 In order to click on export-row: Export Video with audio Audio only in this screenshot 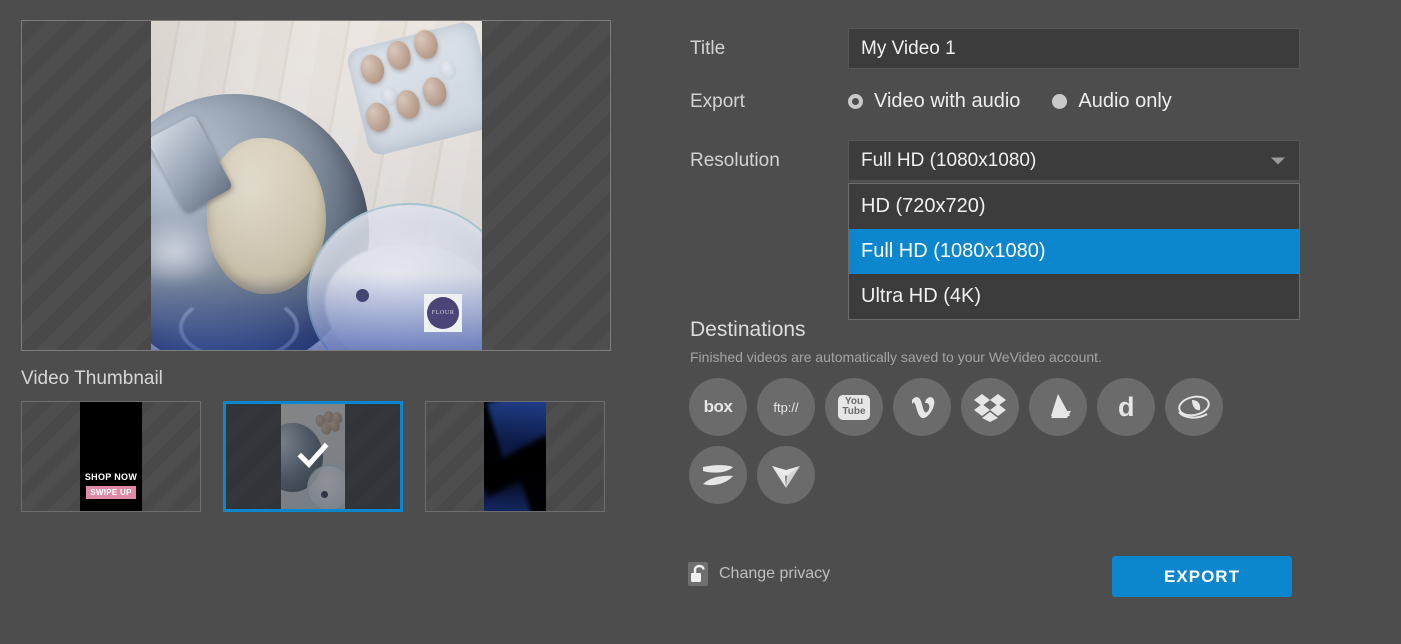, I will do `click(947, 101)`.